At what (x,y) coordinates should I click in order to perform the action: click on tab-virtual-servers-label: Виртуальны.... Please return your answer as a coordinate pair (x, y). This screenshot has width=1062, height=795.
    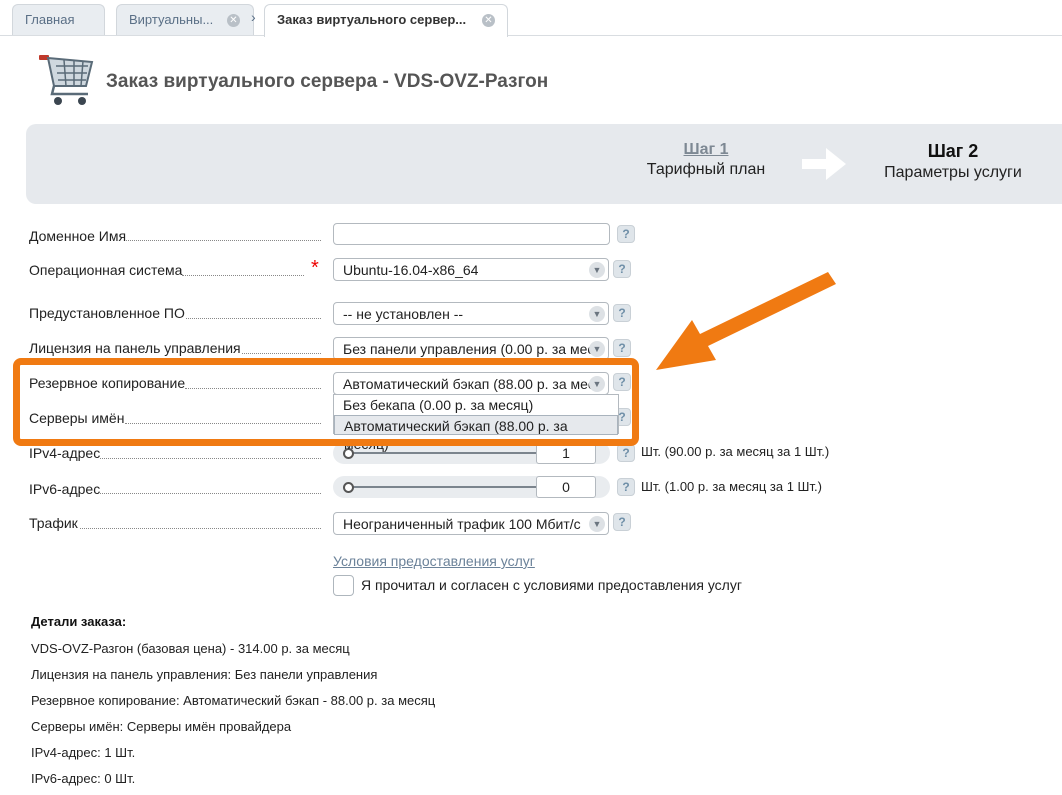
    Looking at the image, I should click on (171, 19).